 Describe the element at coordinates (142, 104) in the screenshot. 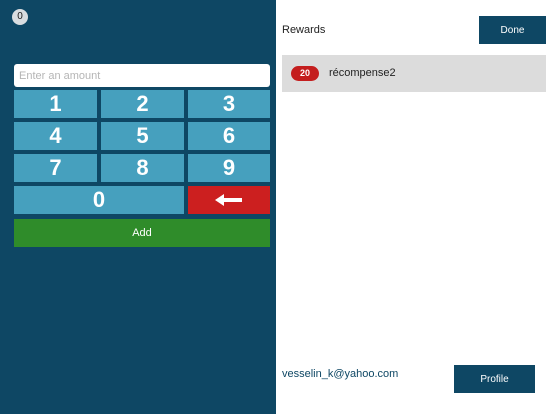

I see `keypad-key-2: 2` at that location.